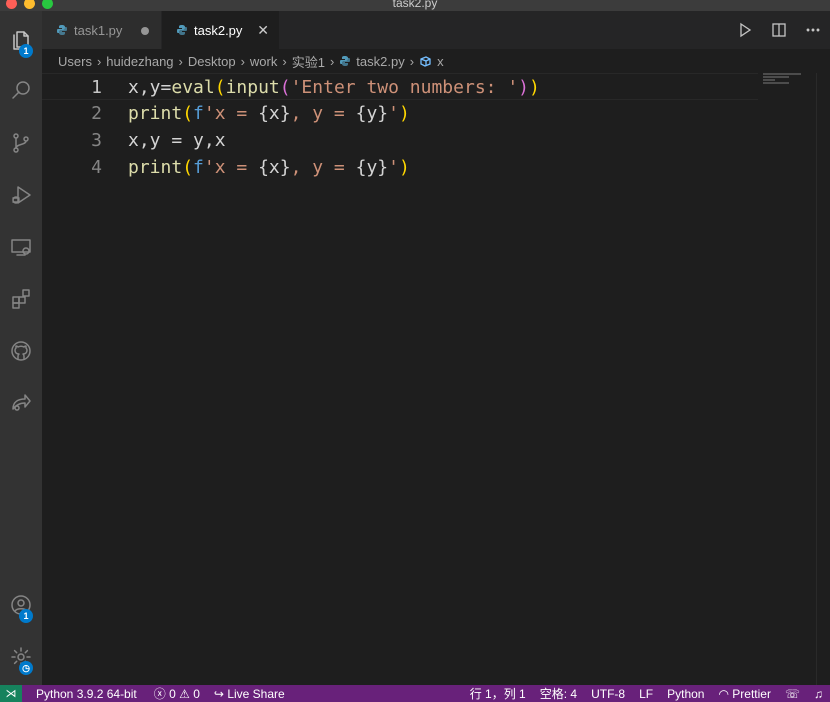 Image resolution: width=830 pixels, height=702 pixels. I want to click on line-number: 1, so click(96, 87).